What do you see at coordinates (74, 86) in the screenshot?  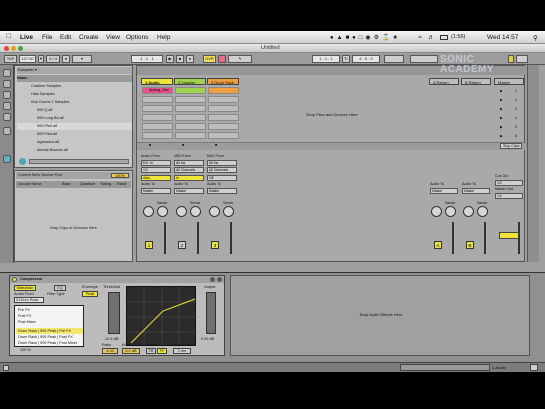 I see `browser-item: Crashes Samples` at bounding box center [74, 86].